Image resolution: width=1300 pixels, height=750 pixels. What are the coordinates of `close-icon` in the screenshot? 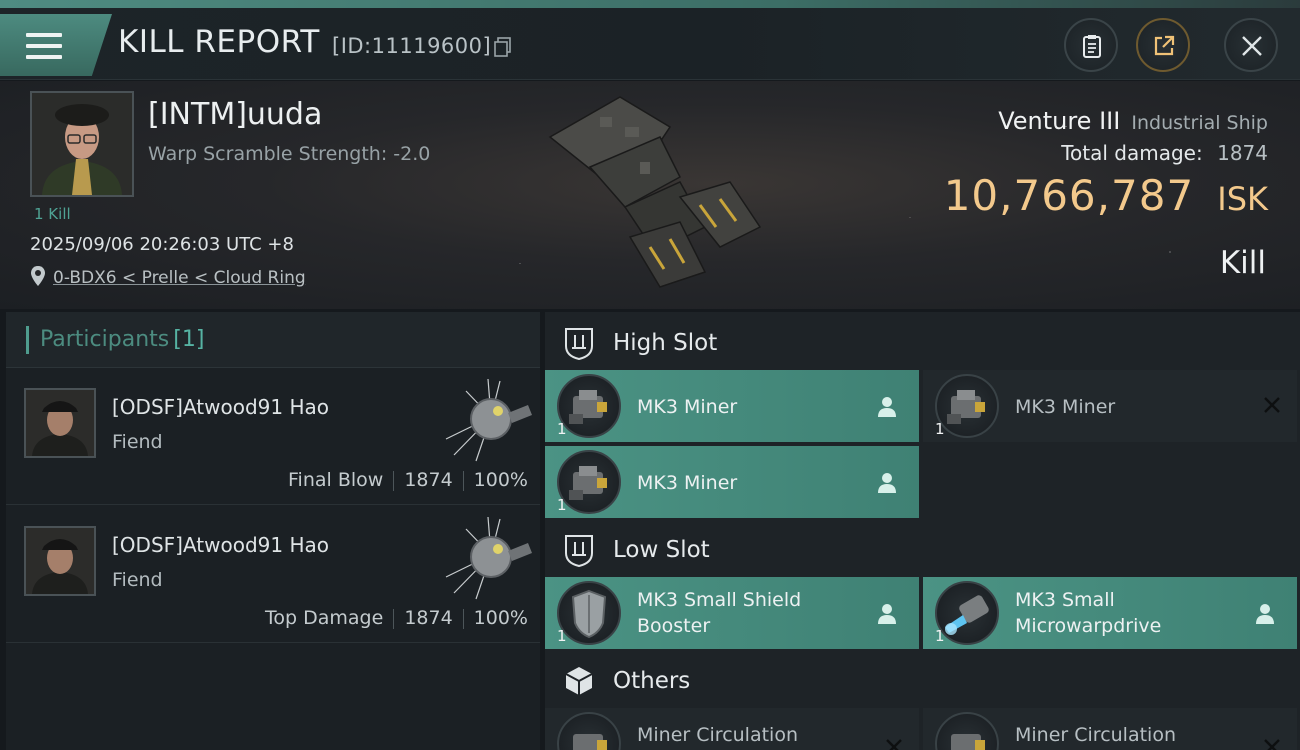 It's located at (1252, 46).